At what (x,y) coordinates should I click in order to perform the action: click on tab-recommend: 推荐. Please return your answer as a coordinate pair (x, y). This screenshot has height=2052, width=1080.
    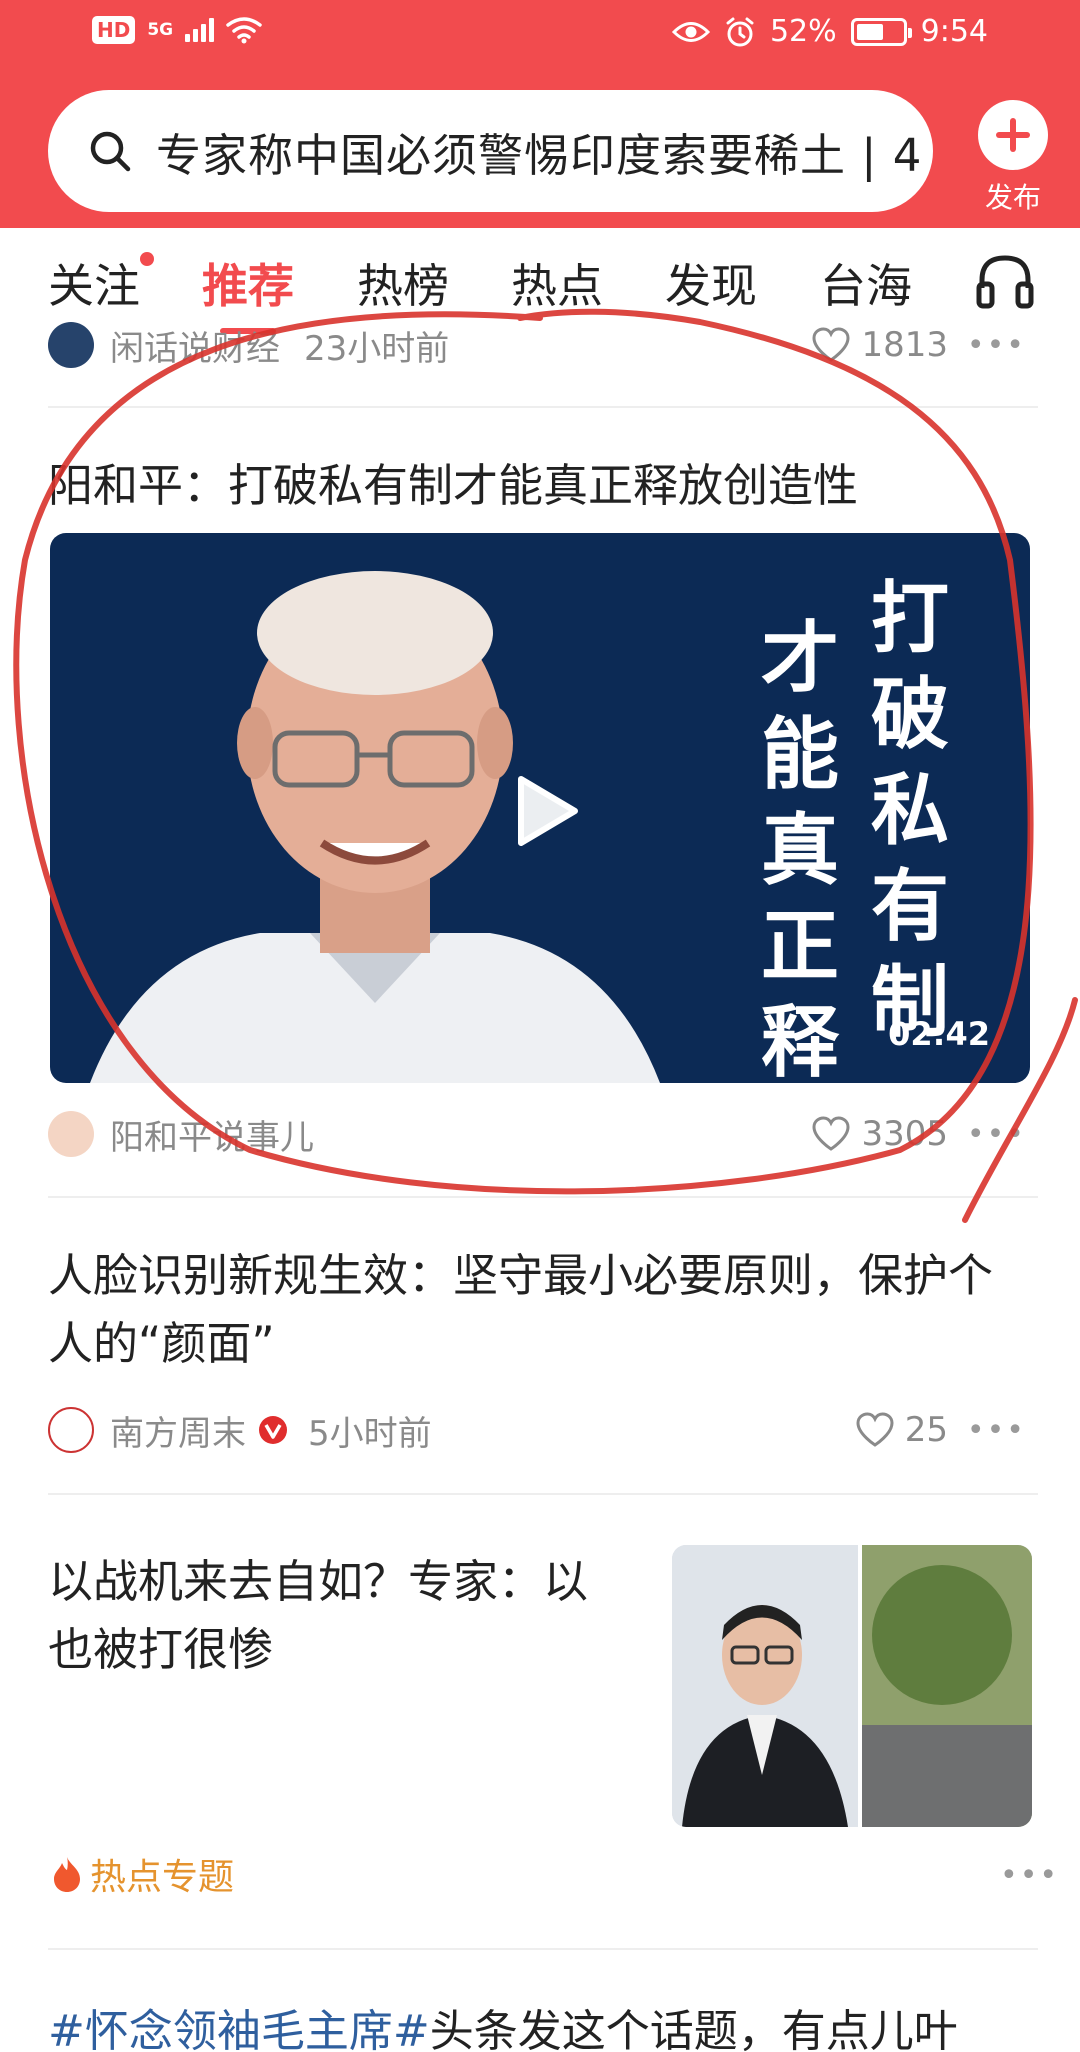
    Looking at the image, I should click on (248, 292).